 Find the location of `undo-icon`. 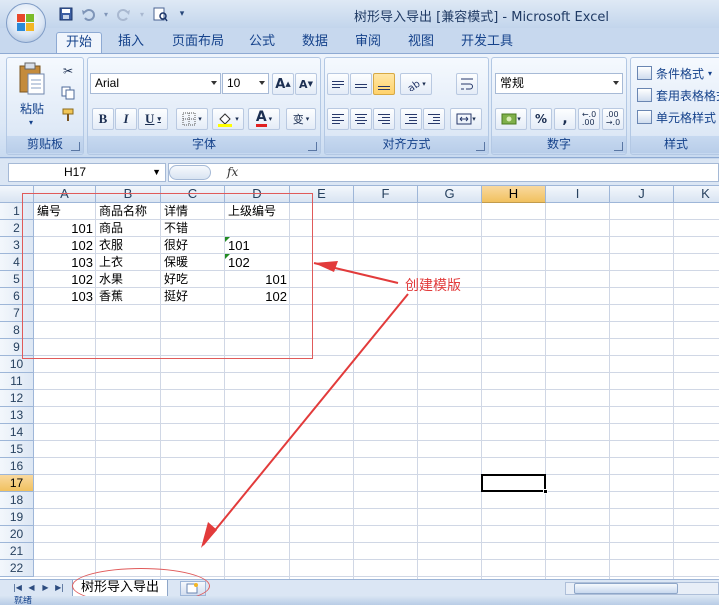

undo-icon is located at coordinates (88, 14).